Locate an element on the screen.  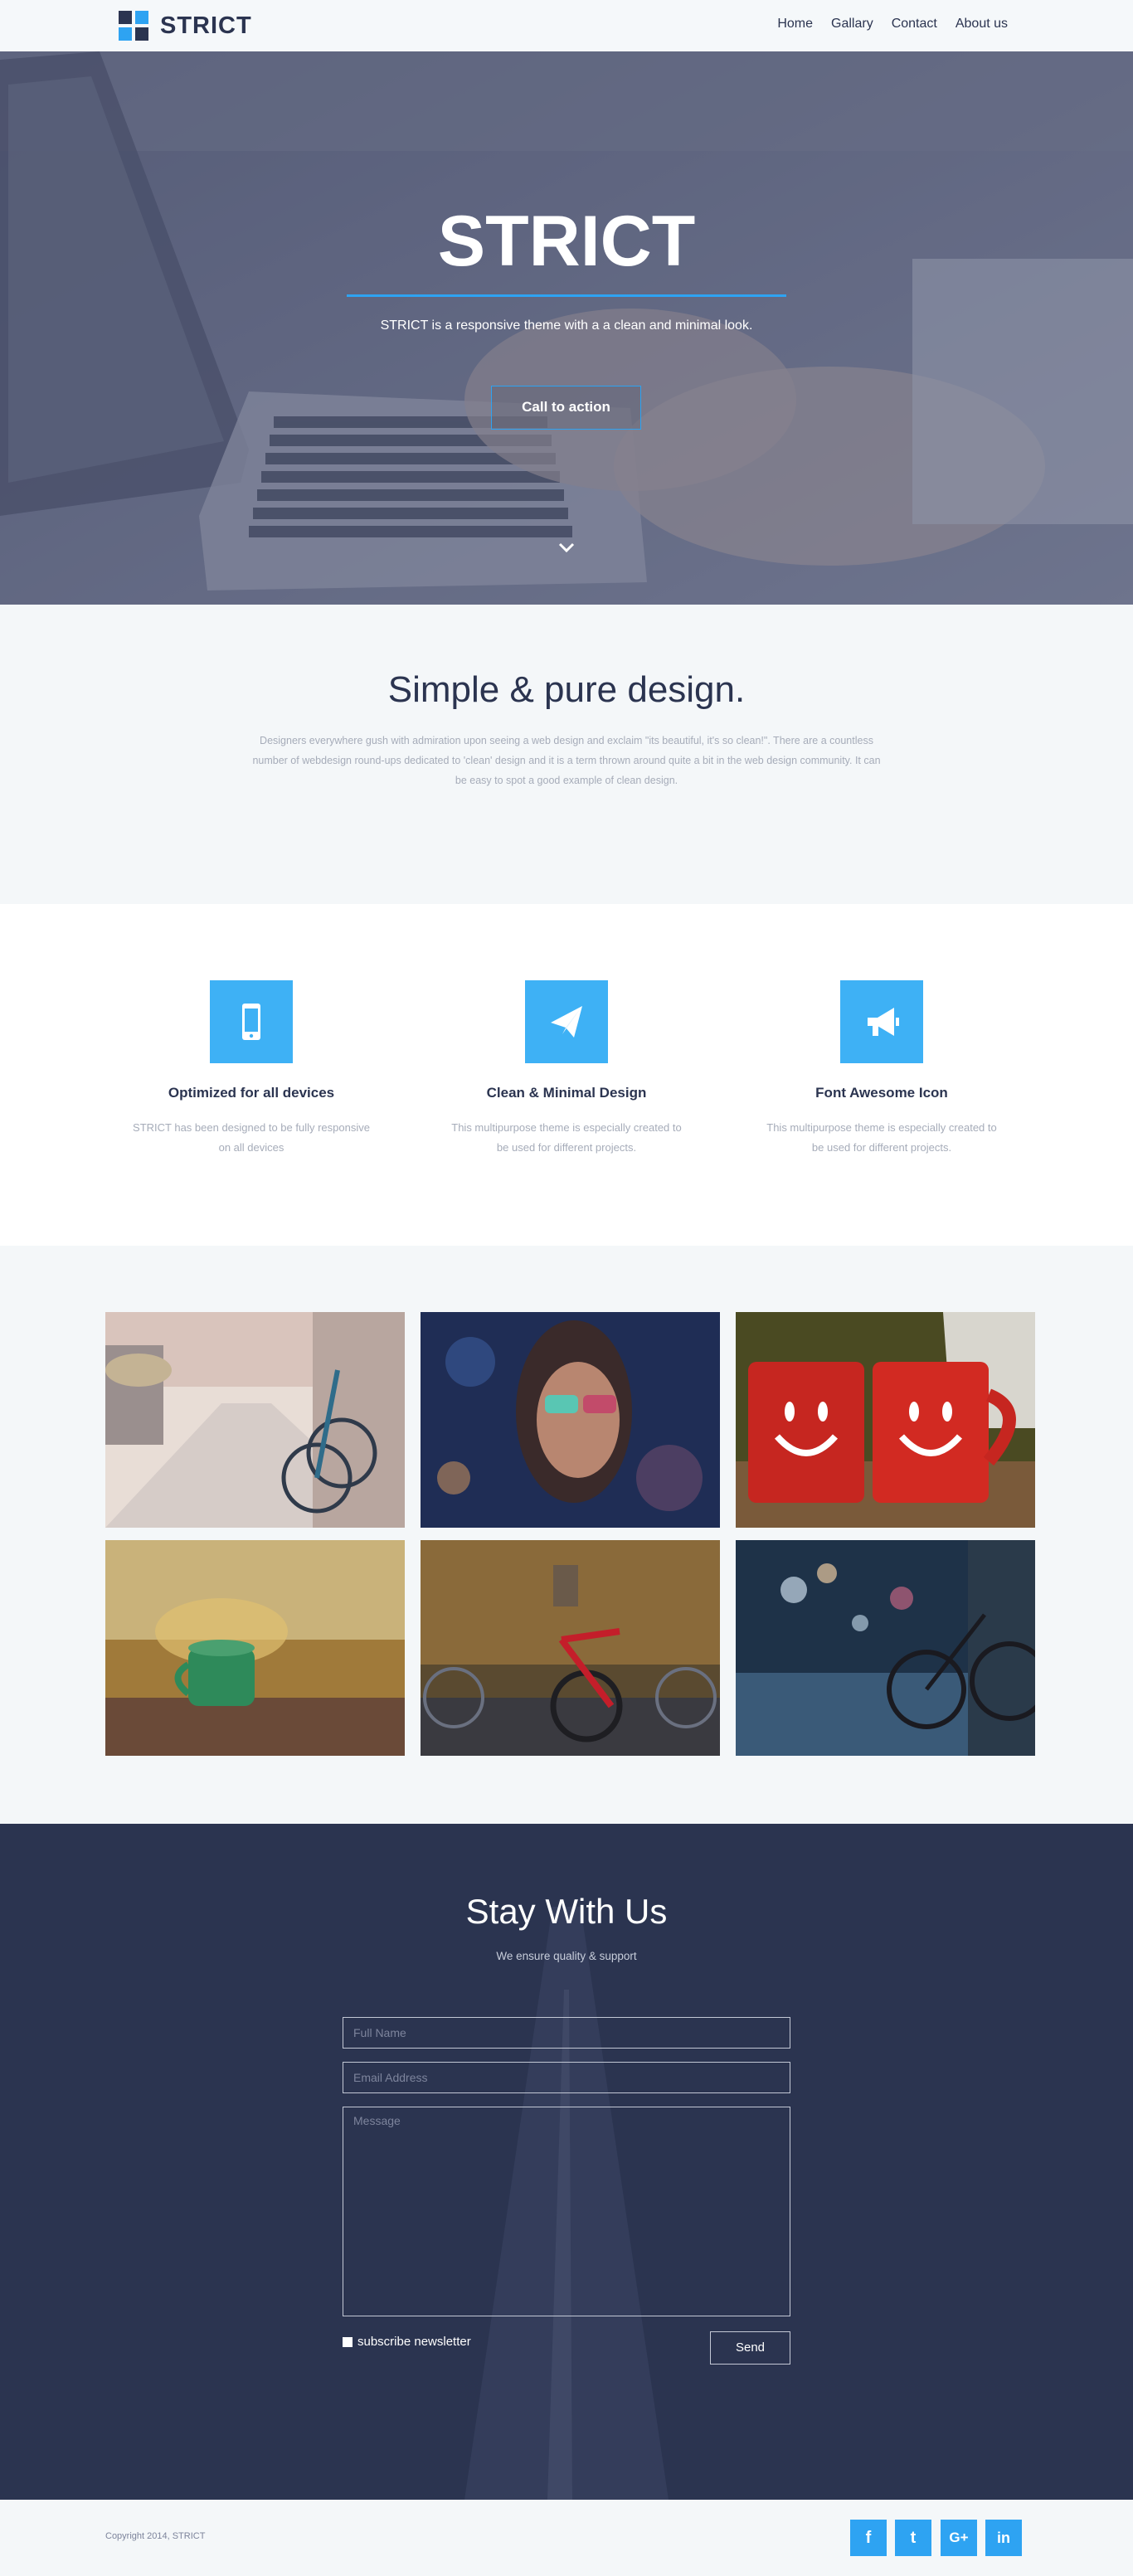
call-to-action-button: Call to action is located at coordinates (566, 408).